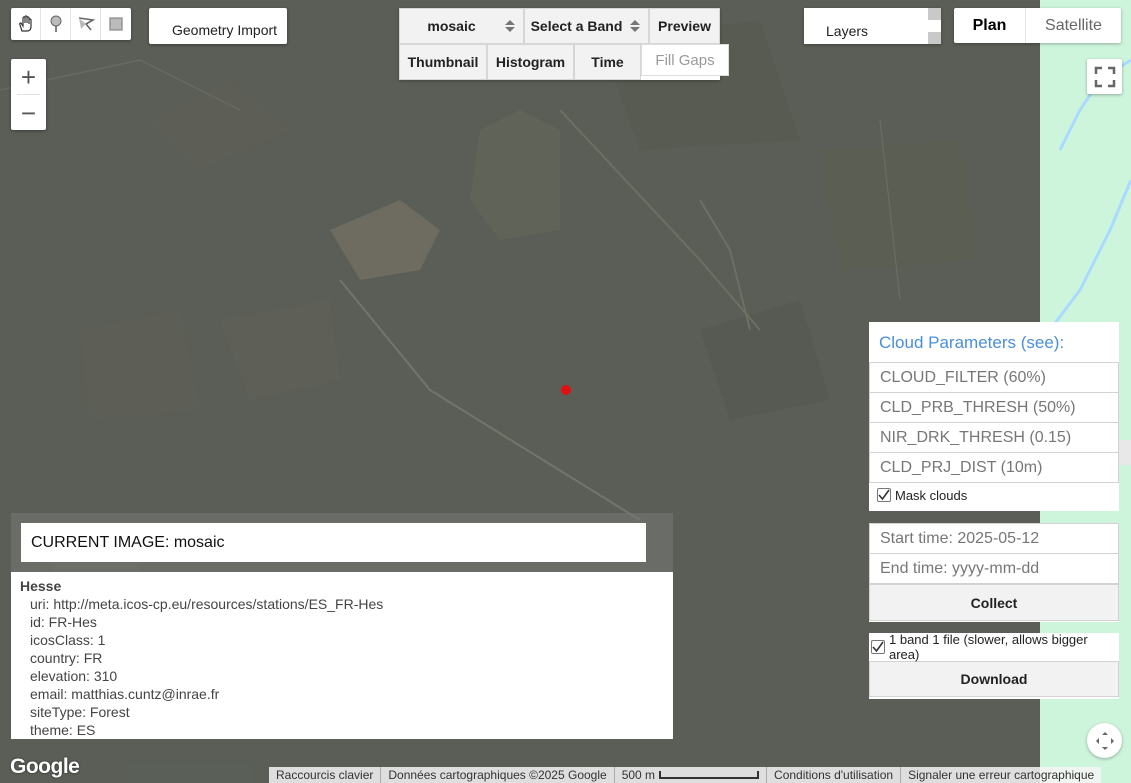  I want to click on image-select: mosaic, so click(461, 26).